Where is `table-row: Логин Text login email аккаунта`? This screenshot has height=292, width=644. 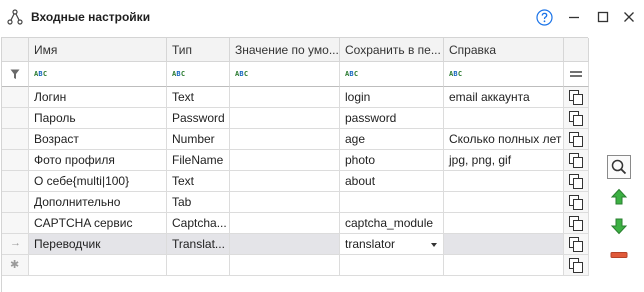 table-row: Логин Text login email аккаунта is located at coordinates (295, 97).